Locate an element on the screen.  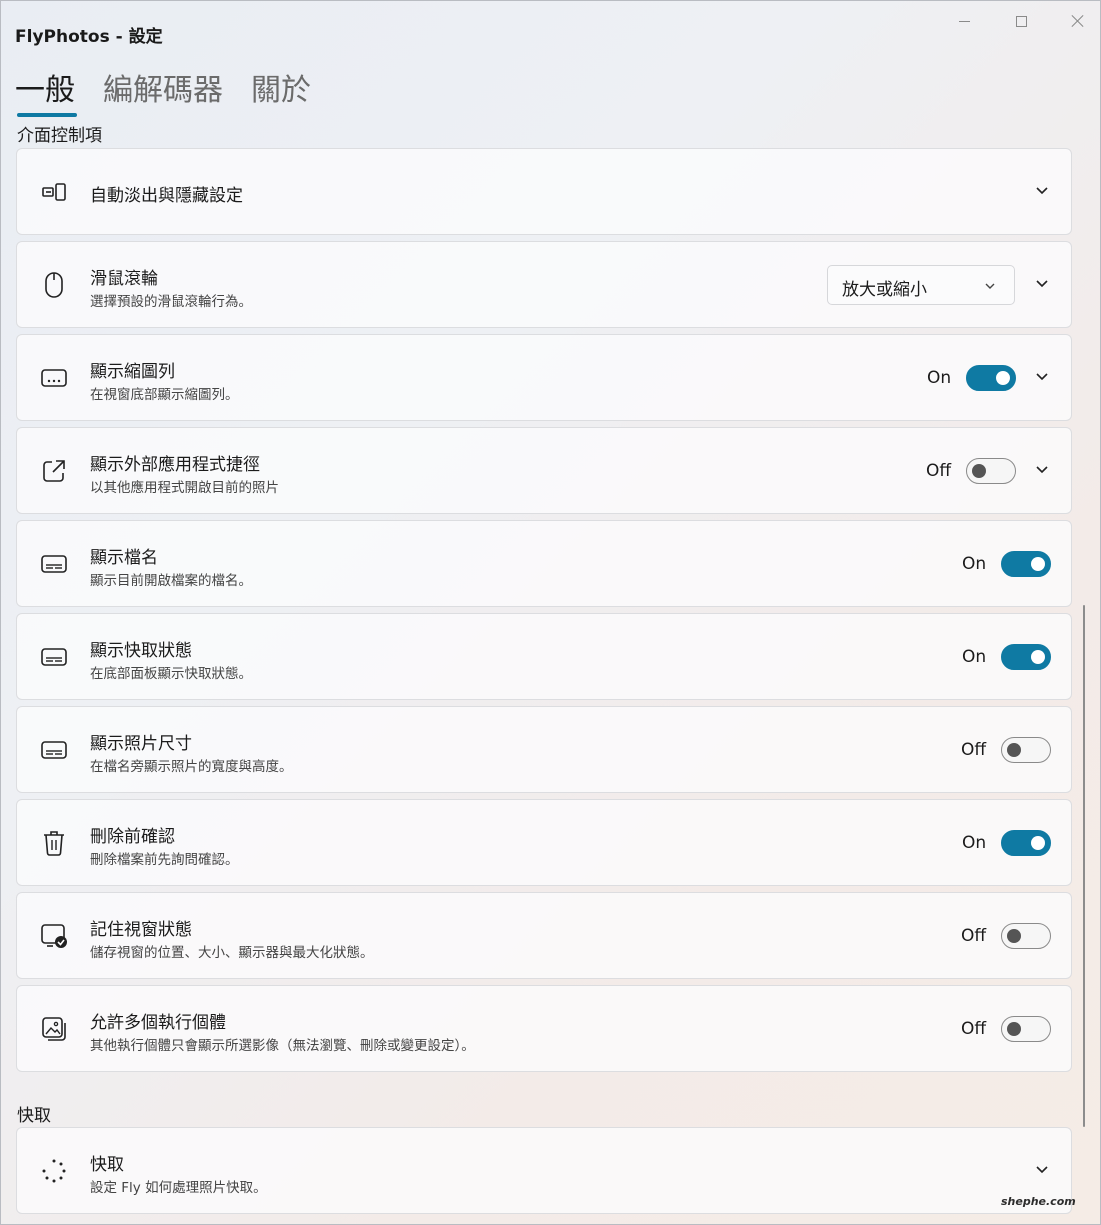
setting-description: 設定 Fly 如何處理照片快取。 is located at coordinates (178, 1188).